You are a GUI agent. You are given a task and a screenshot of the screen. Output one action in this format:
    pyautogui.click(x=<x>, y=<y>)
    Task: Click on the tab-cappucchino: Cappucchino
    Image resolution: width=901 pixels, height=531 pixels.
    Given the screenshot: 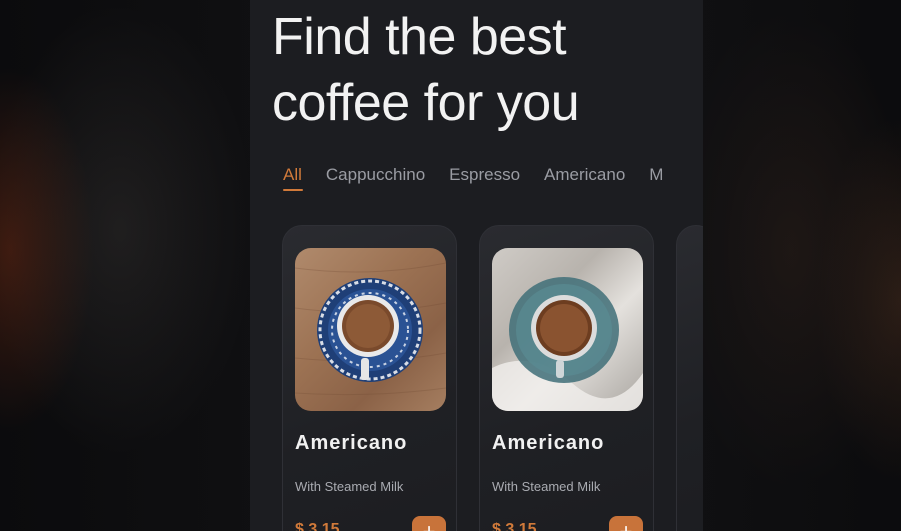 What is the action you would take?
    pyautogui.click(x=375, y=176)
    